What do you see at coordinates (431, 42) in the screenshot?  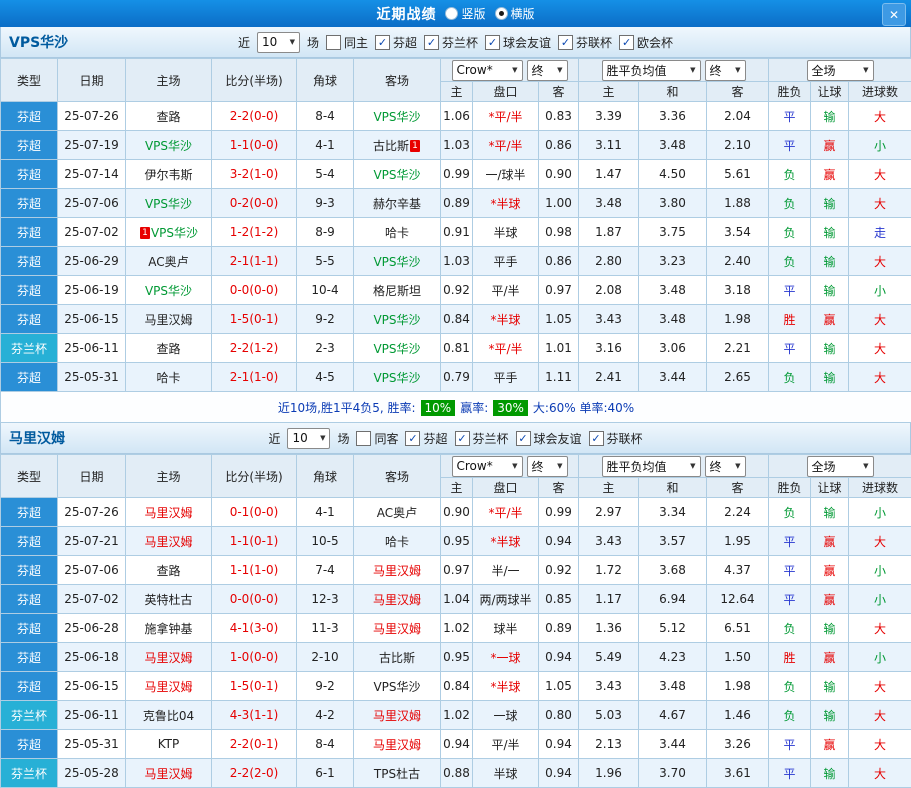 I see `checkbox-checked-icon: ✓` at bounding box center [431, 42].